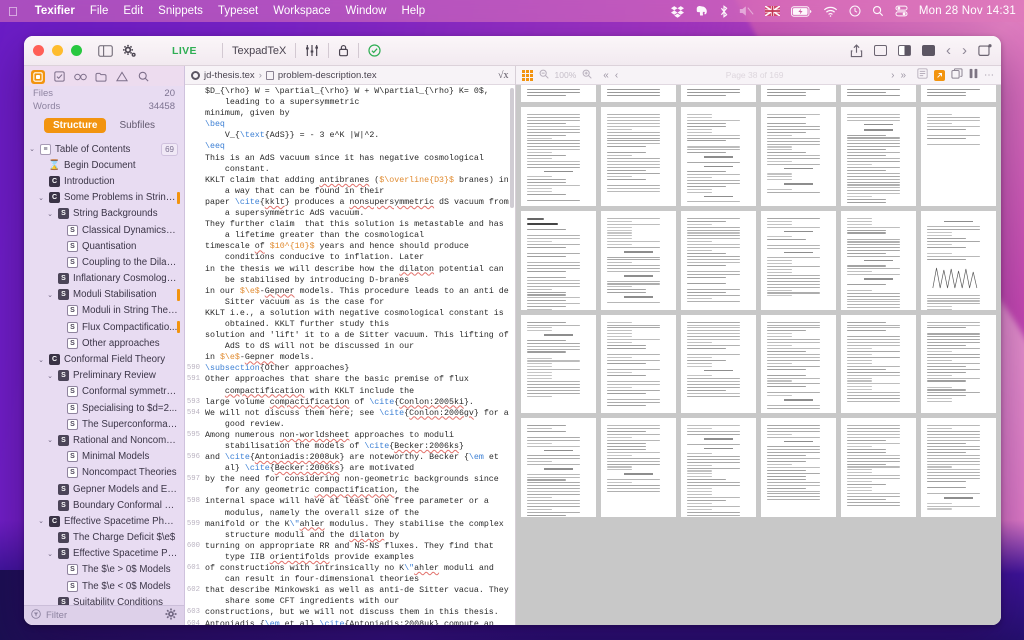 This screenshot has height=640, width=1024. I want to click on math-panel-icon: √x, so click(503, 75).